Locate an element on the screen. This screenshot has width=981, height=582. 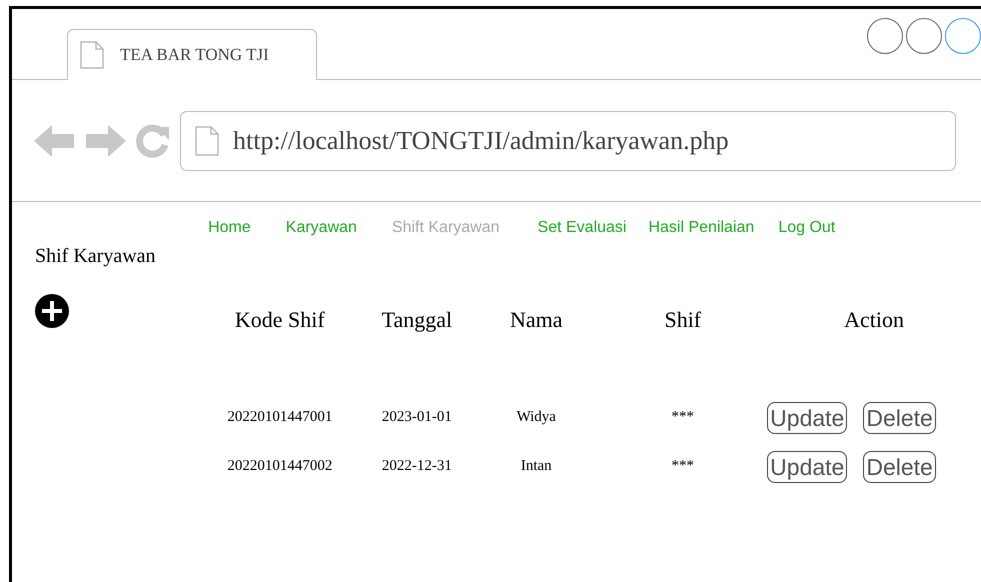
column-header: Action is located at coordinates (874, 319).